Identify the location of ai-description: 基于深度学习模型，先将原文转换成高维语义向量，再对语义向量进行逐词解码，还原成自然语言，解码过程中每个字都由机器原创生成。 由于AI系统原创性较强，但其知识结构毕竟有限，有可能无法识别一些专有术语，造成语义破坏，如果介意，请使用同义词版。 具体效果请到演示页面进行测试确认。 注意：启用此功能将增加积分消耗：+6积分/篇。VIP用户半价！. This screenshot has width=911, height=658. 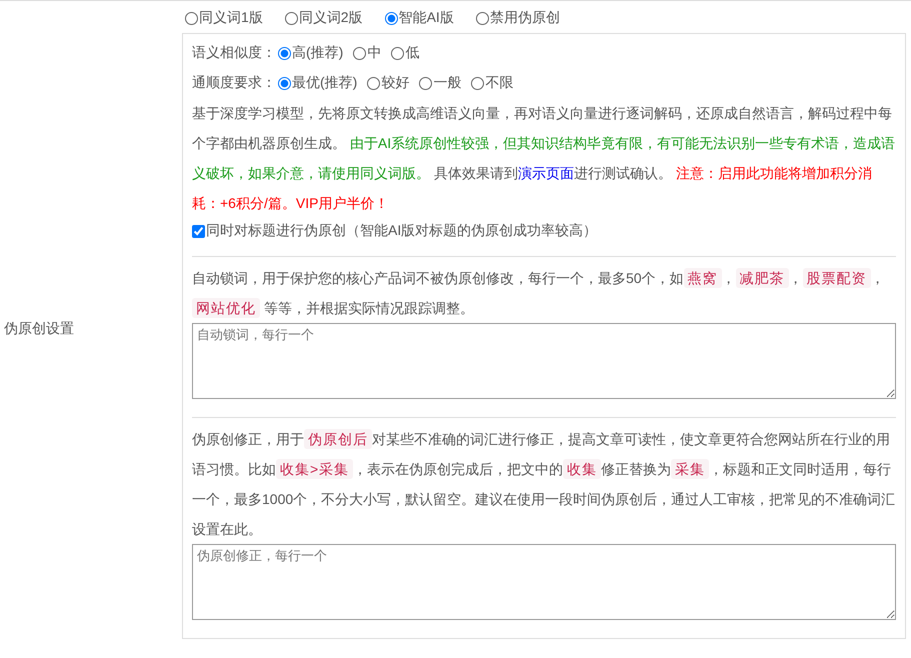
(544, 158).